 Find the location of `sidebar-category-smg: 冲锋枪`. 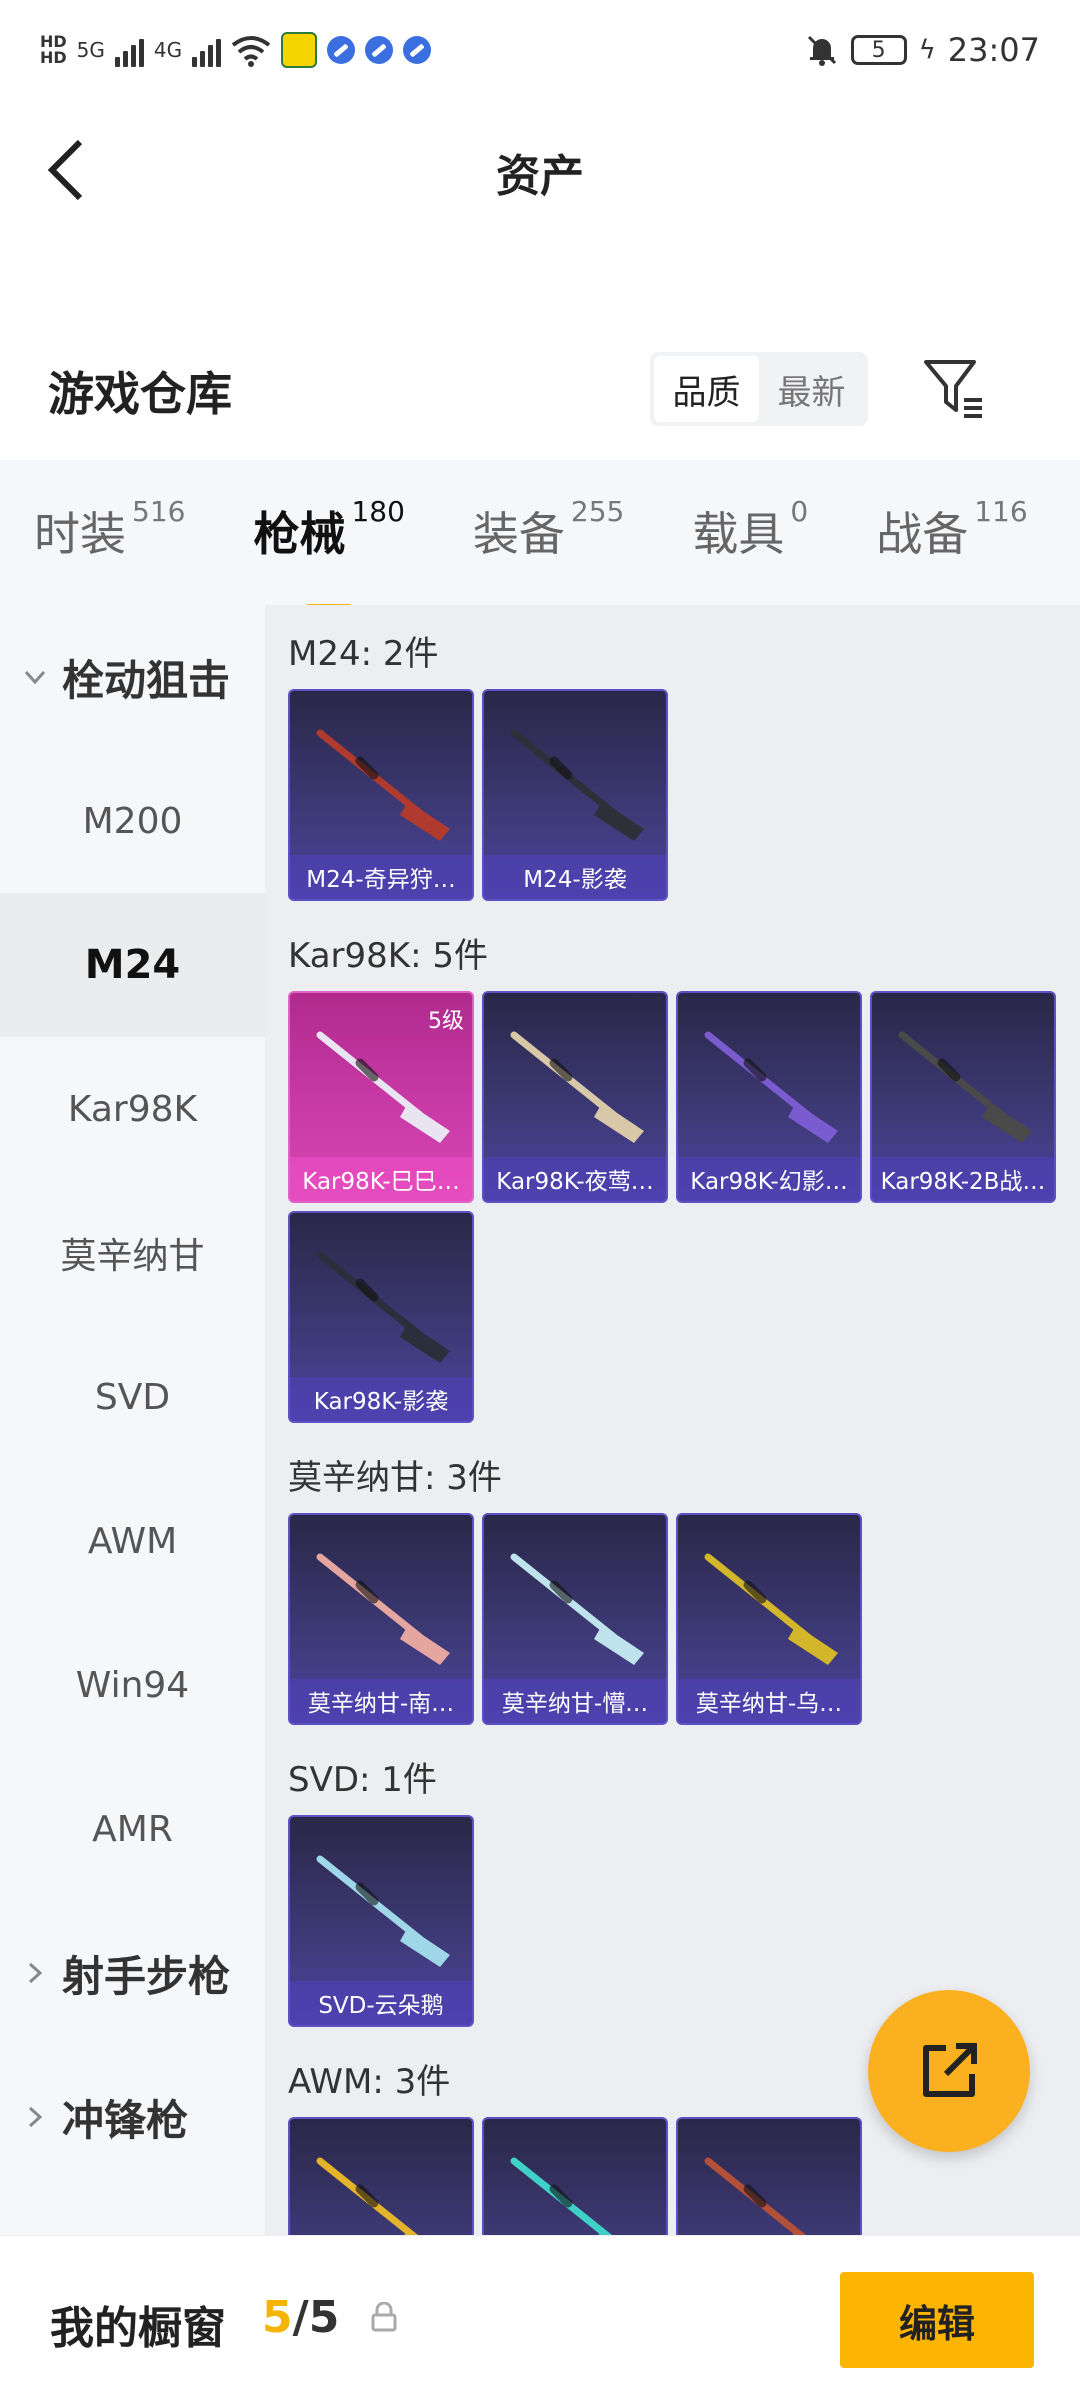

sidebar-category-smg: 冲锋枪 is located at coordinates (132, 2117).